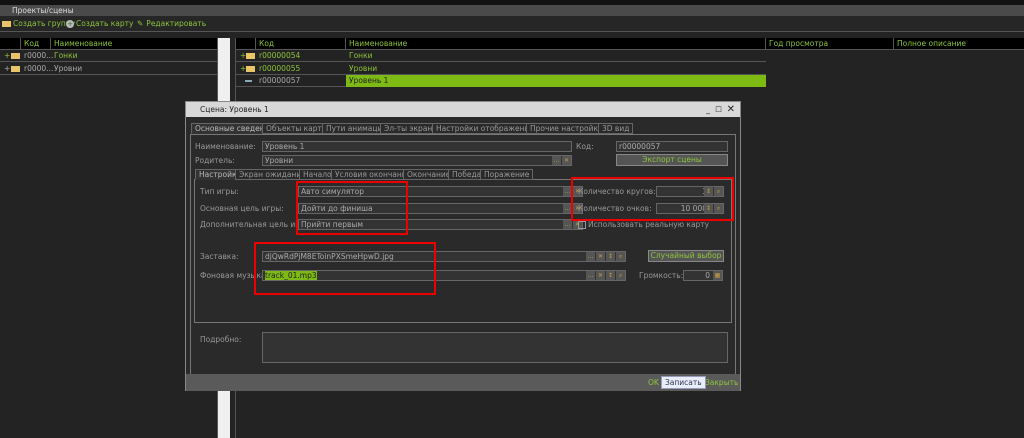 The height and width of the screenshot is (438, 1024). What do you see at coordinates (280, 68) in the screenshot?
I see `row-code: r00000055` at bounding box center [280, 68].